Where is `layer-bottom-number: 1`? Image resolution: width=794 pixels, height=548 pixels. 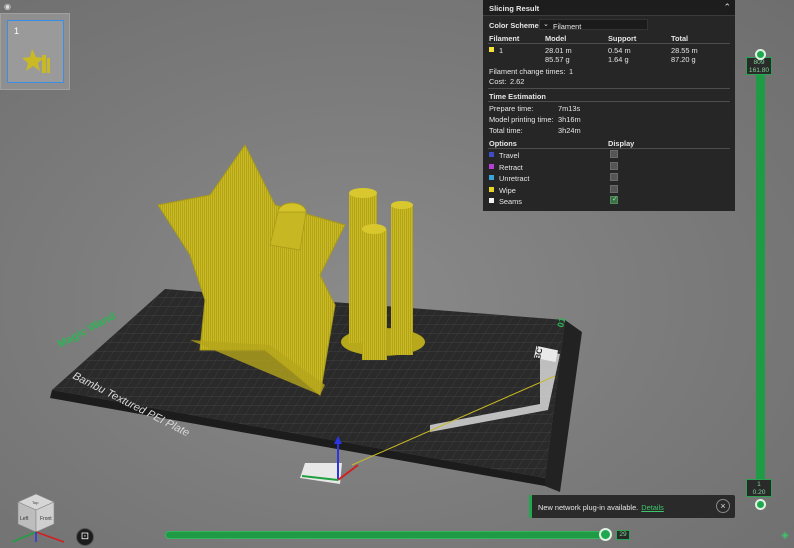
layer-bottom-number: 1 is located at coordinates (759, 484).